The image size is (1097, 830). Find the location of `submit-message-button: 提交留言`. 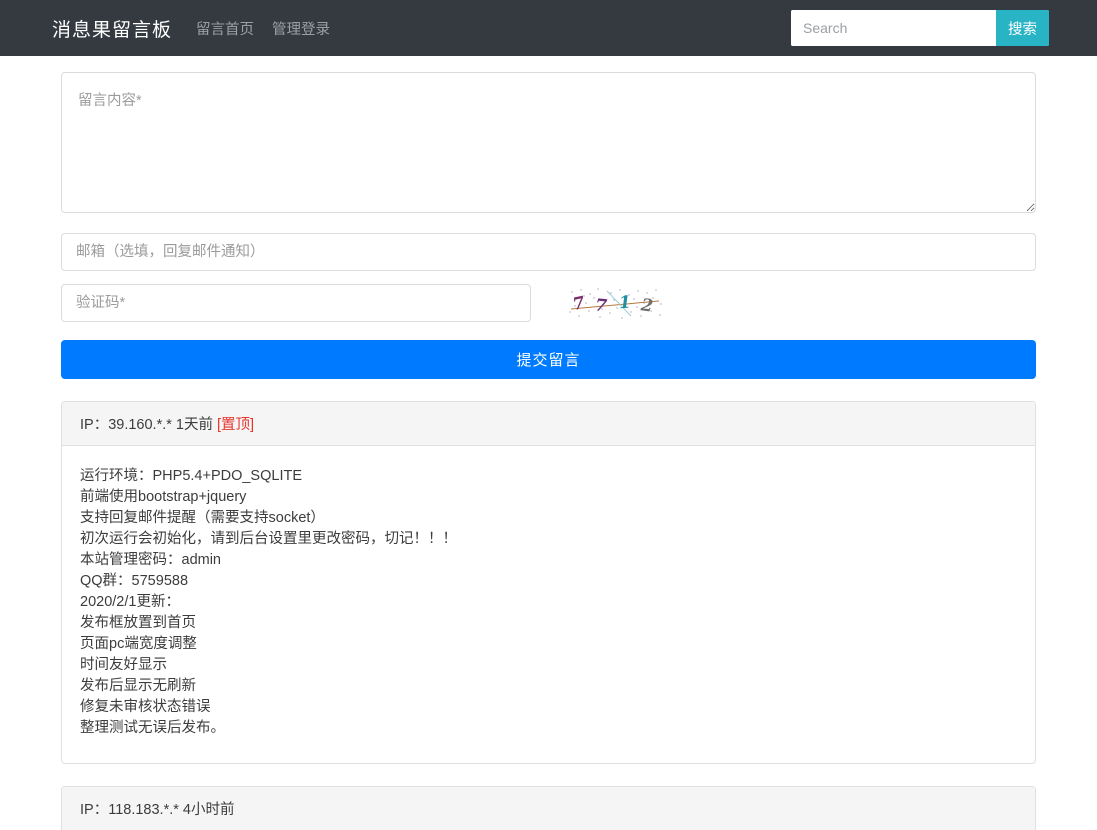

submit-message-button: 提交留言 is located at coordinates (548, 359).